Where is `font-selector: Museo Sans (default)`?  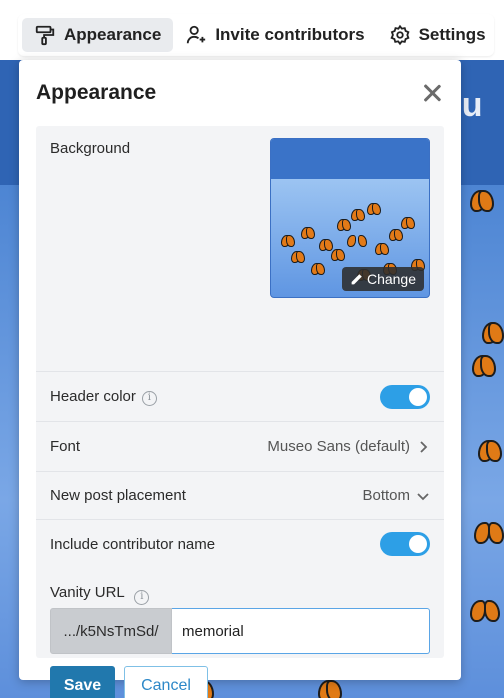 font-selector: Museo Sans (default) is located at coordinates (348, 446).